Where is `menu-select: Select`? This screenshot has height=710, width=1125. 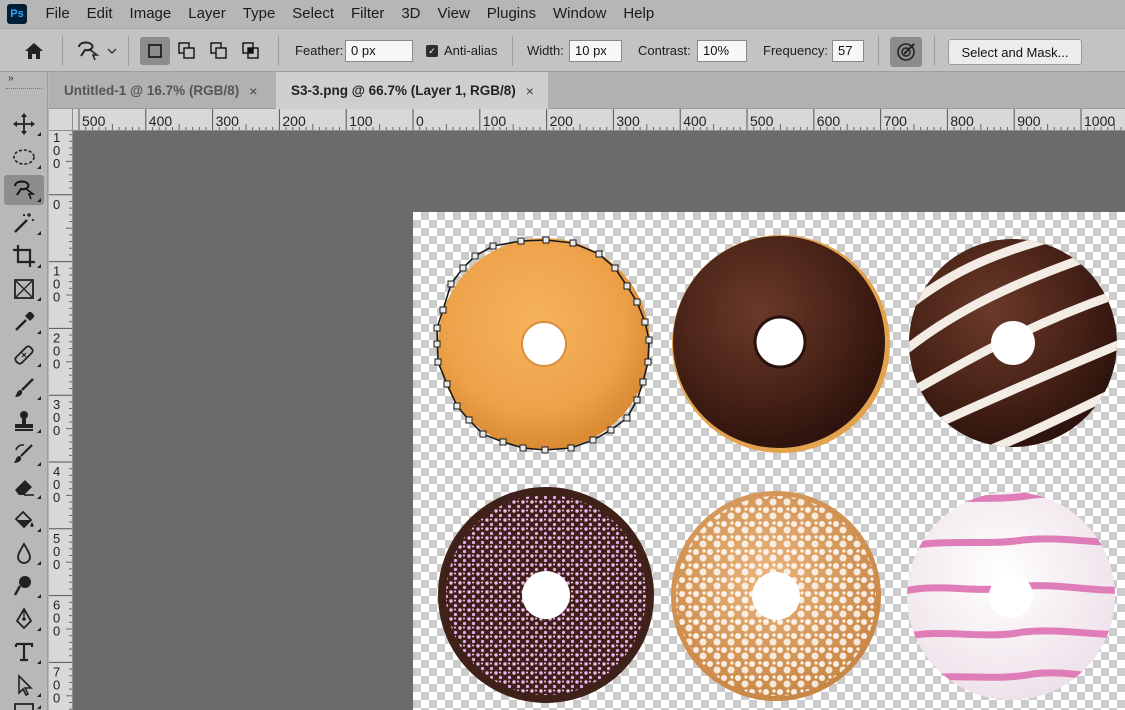
menu-select: Select is located at coordinates (313, 14).